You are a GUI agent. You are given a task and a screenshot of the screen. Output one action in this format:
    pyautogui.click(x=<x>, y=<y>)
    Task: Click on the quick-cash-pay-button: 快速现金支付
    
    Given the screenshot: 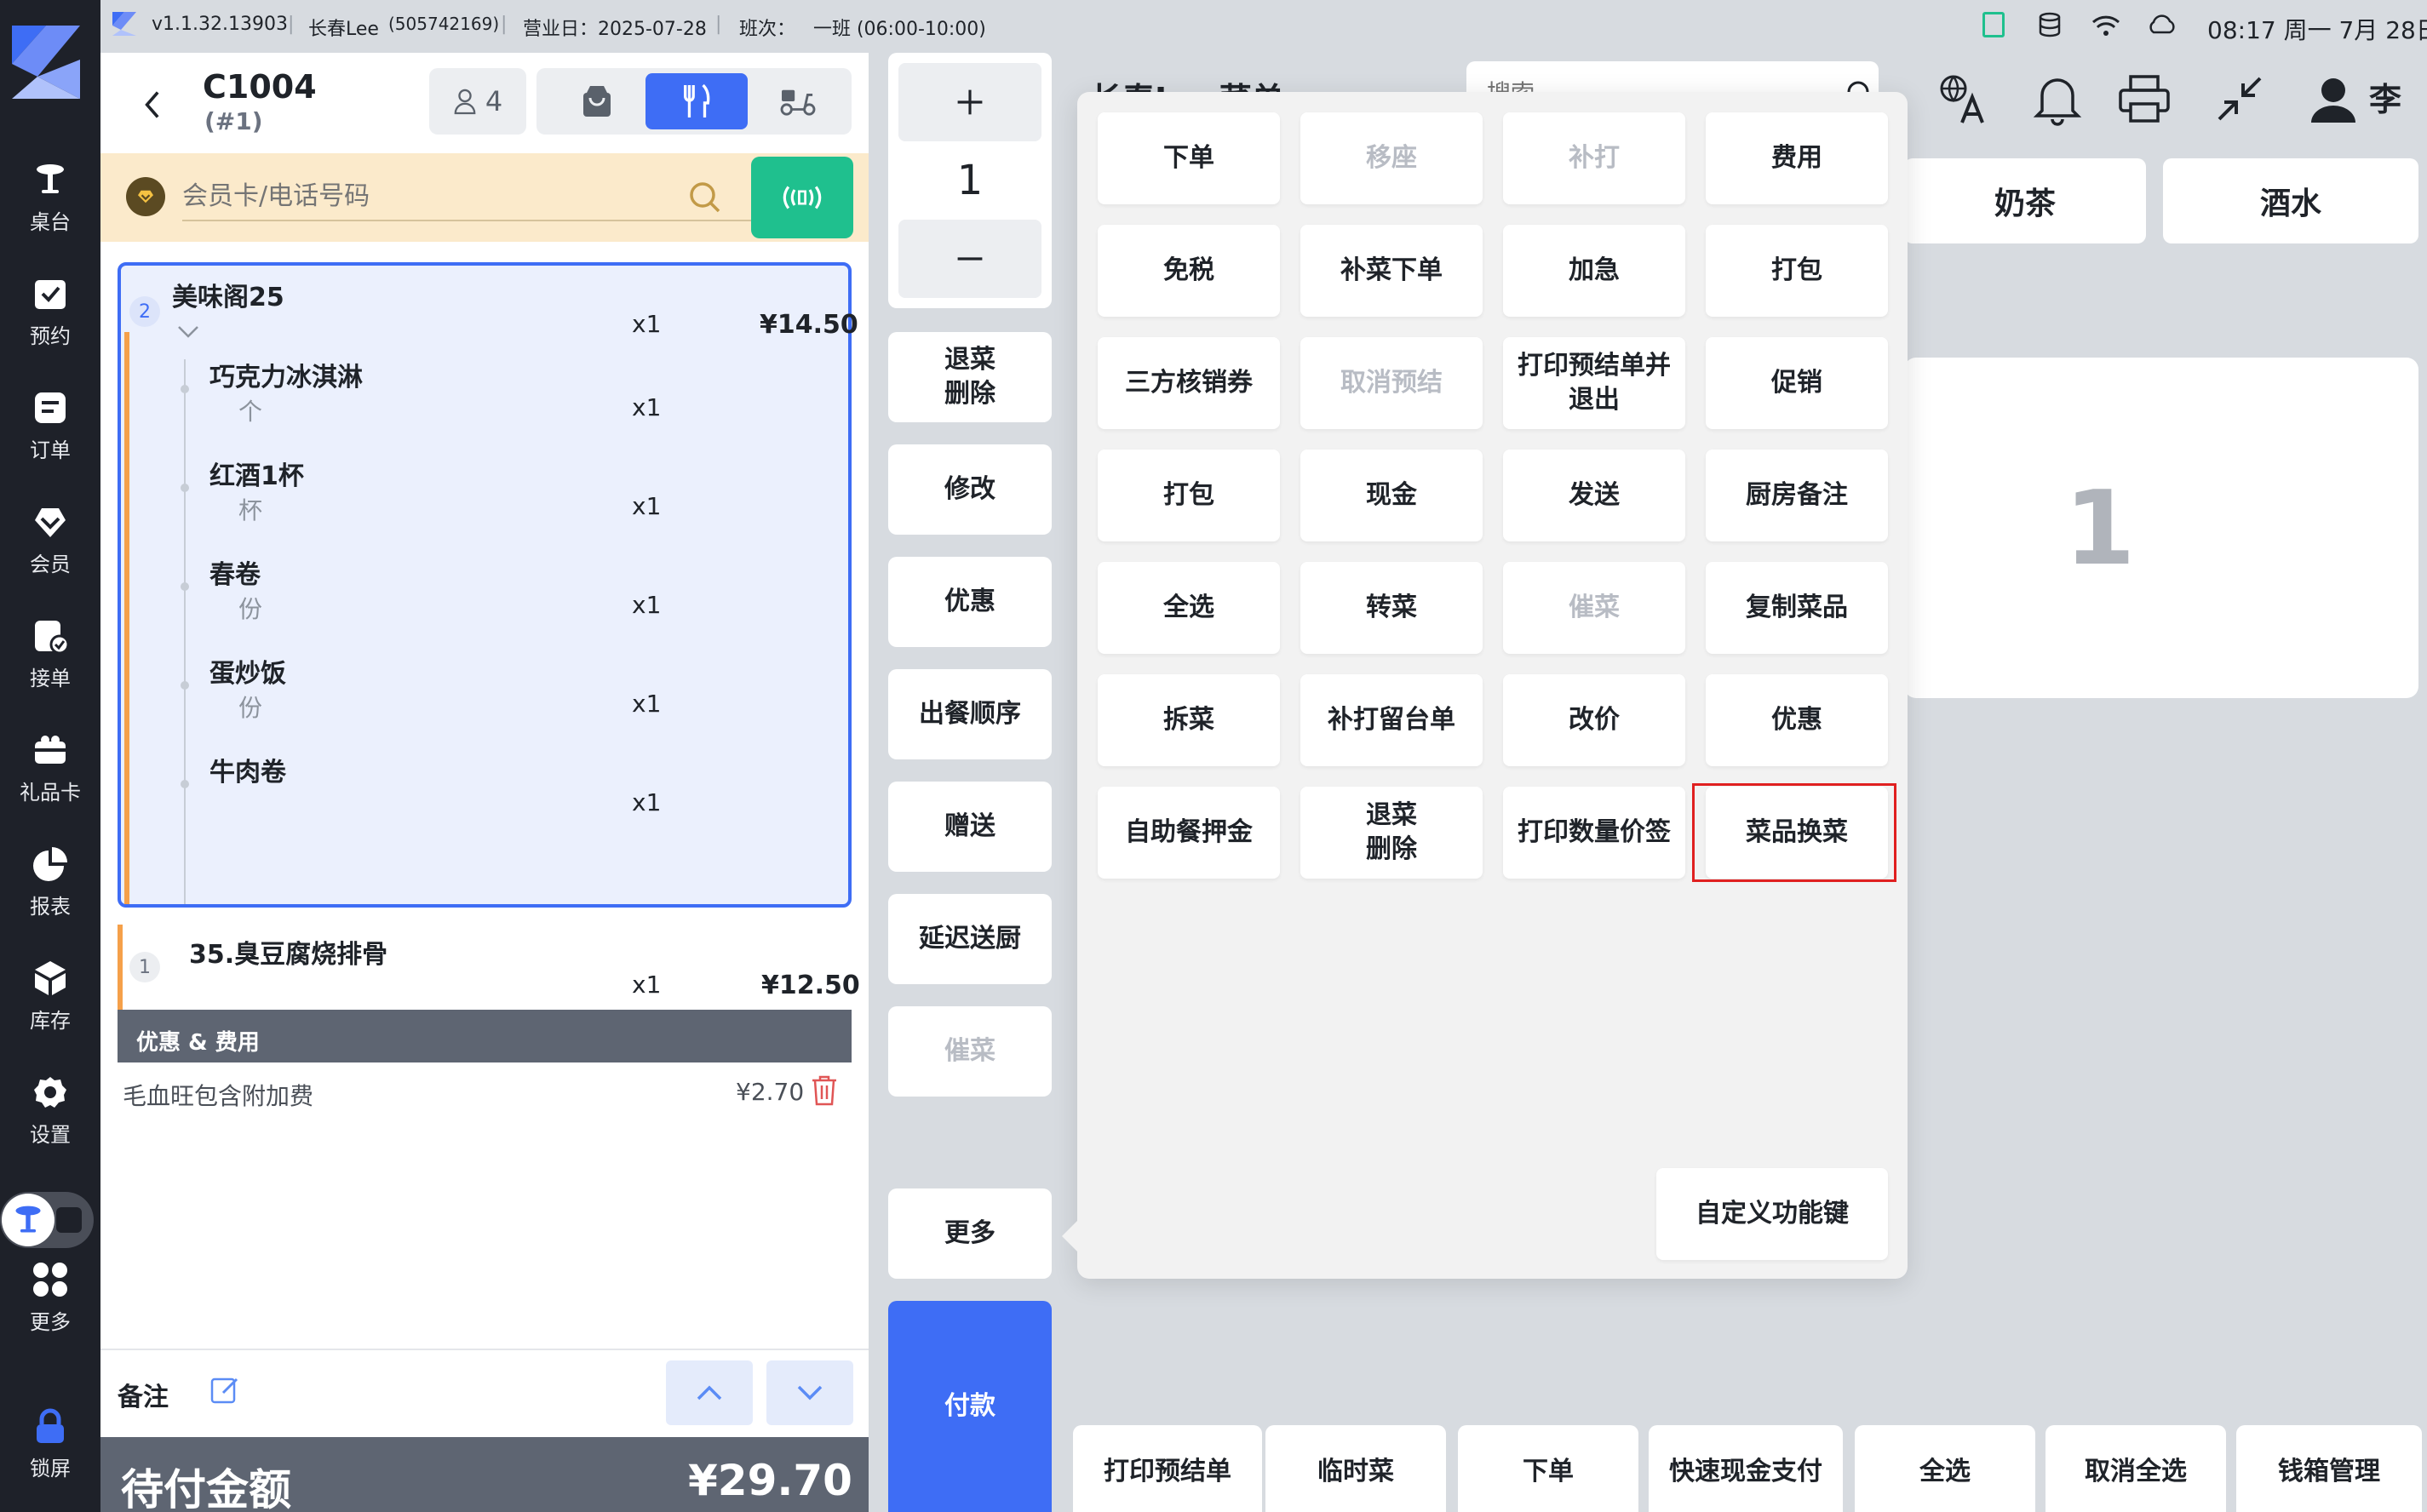 What is the action you would take?
    pyautogui.click(x=1746, y=1468)
    